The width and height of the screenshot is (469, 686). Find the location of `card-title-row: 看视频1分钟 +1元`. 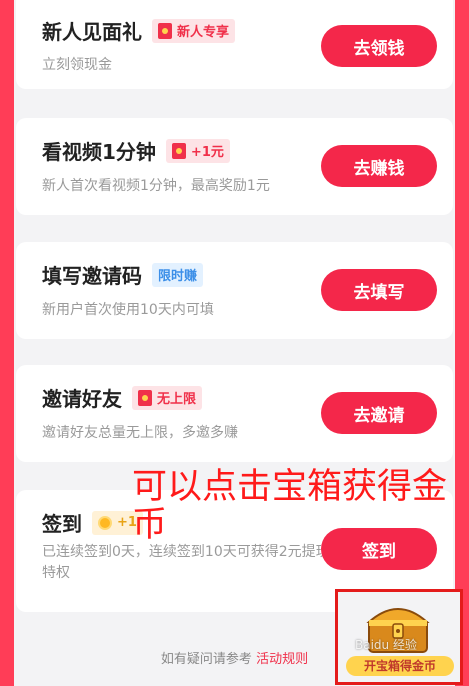

card-title-row: 看视频1分钟 +1元 is located at coordinates (136, 150).